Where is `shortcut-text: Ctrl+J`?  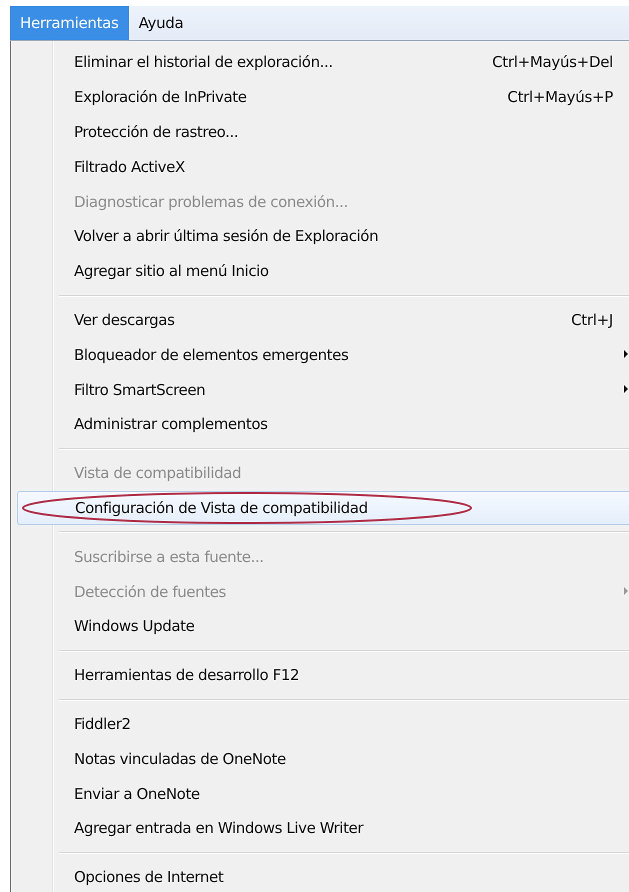
shortcut-text: Ctrl+J is located at coordinates (592, 319).